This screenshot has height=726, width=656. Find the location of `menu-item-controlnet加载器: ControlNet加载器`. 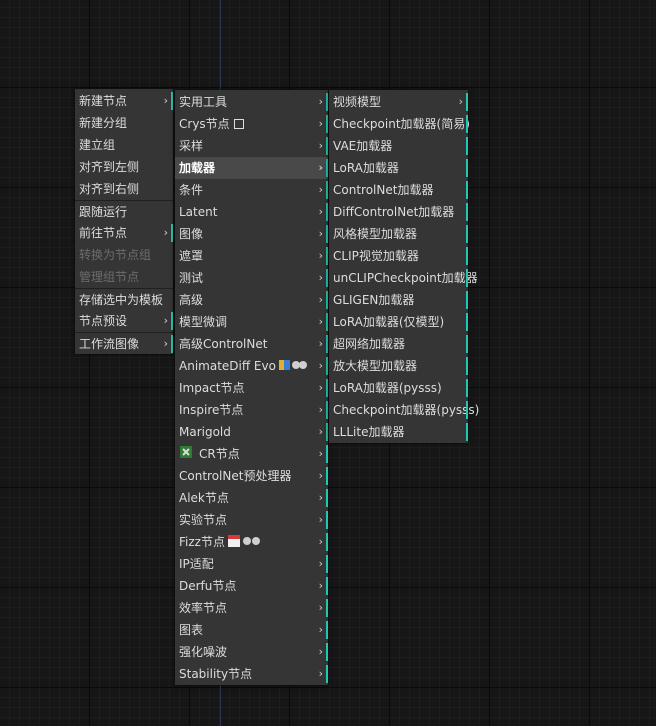

menu-item-controlnet加载器: ControlNet加载器 is located at coordinates (398, 190).